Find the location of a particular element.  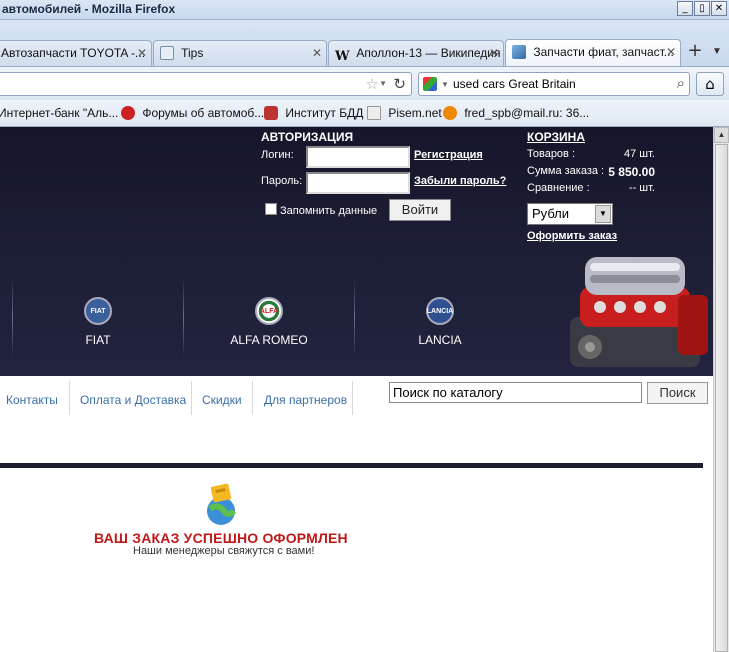

remember-label: Запомнить данные is located at coordinates (329, 211).